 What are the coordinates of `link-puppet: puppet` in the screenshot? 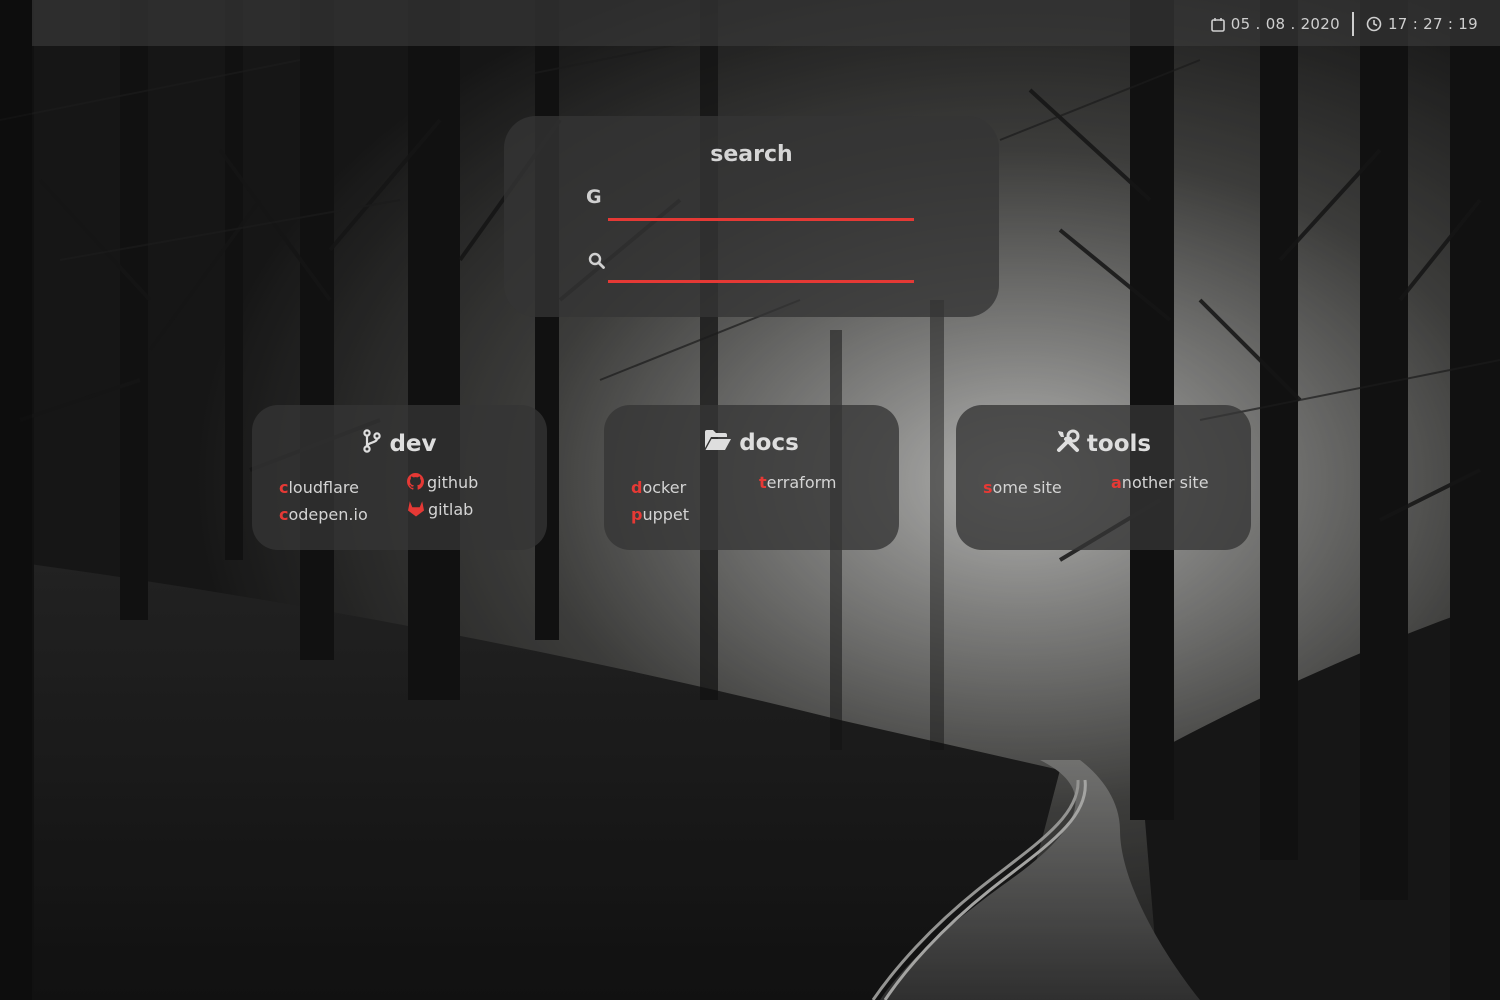 It's located at (660, 514).